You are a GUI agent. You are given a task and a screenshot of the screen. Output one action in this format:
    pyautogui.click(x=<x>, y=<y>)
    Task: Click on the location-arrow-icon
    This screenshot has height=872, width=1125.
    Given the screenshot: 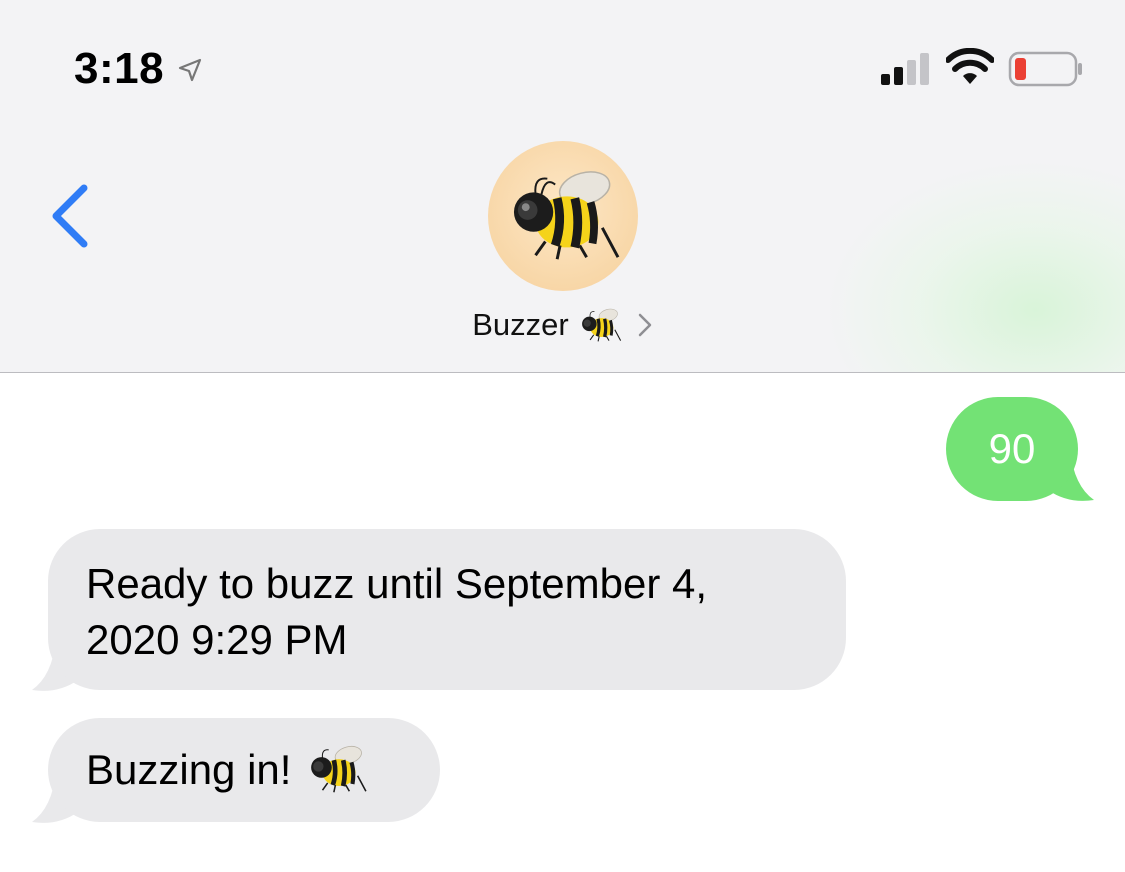 What is the action you would take?
    pyautogui.click(x=190, y=70)
    